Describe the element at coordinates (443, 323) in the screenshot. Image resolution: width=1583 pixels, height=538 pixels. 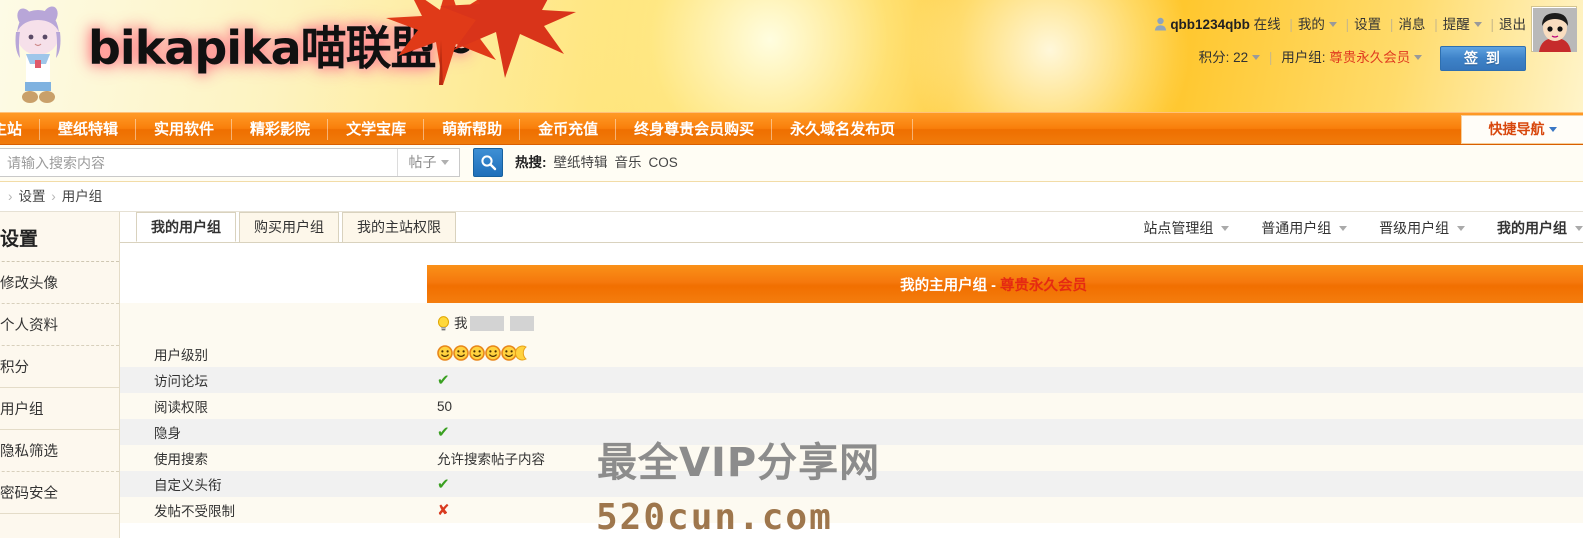
I see `lightbulb-icon` at that location.